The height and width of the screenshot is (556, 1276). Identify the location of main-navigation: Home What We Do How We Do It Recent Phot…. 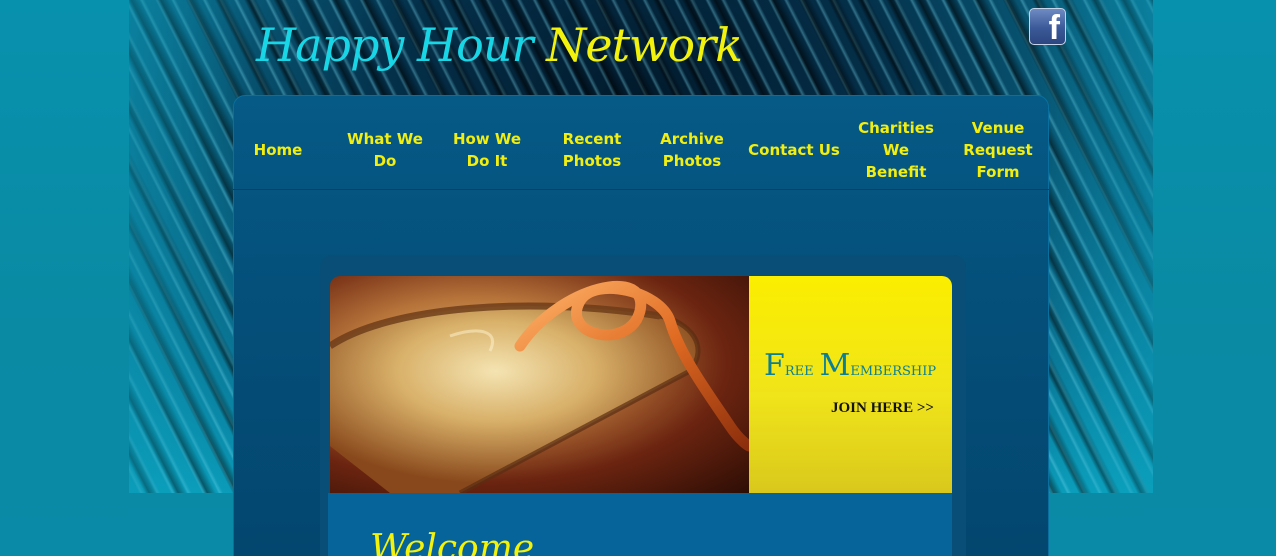
(641, 150).